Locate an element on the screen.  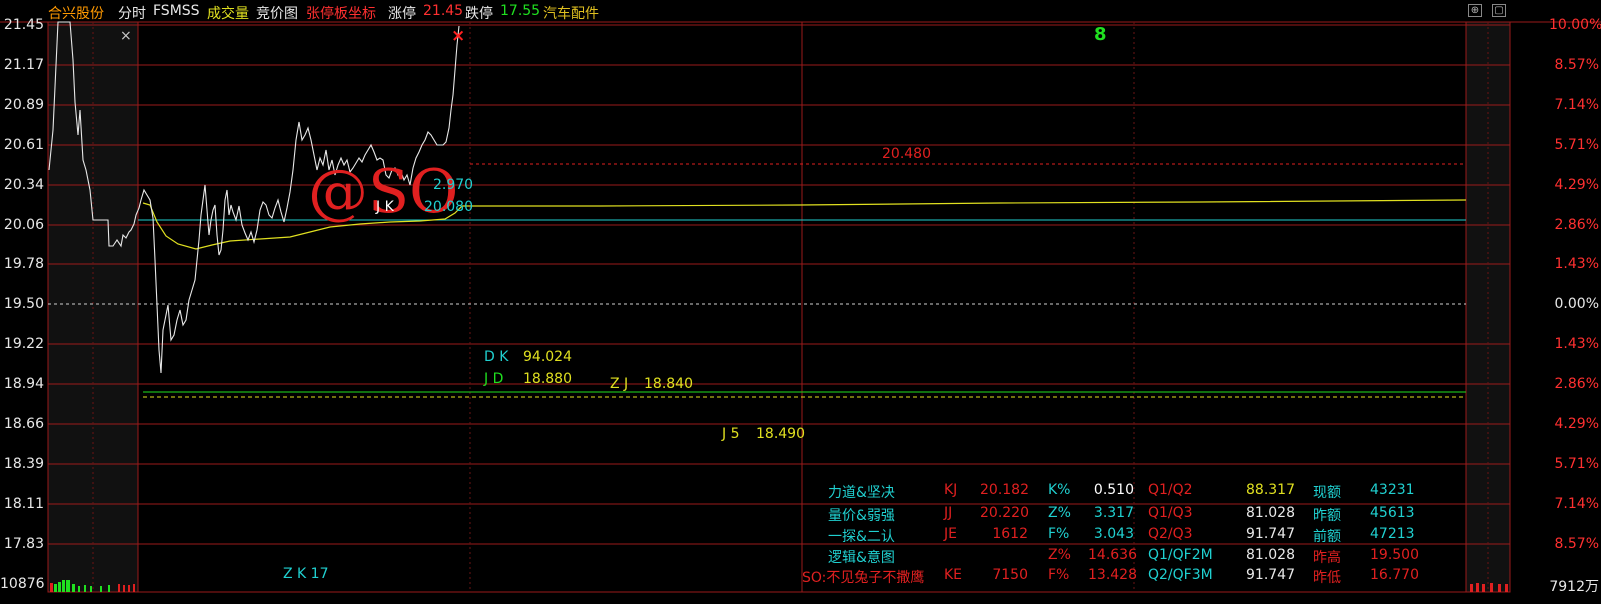
stat-k4: 前额 is located at coordinates (1327, 537).